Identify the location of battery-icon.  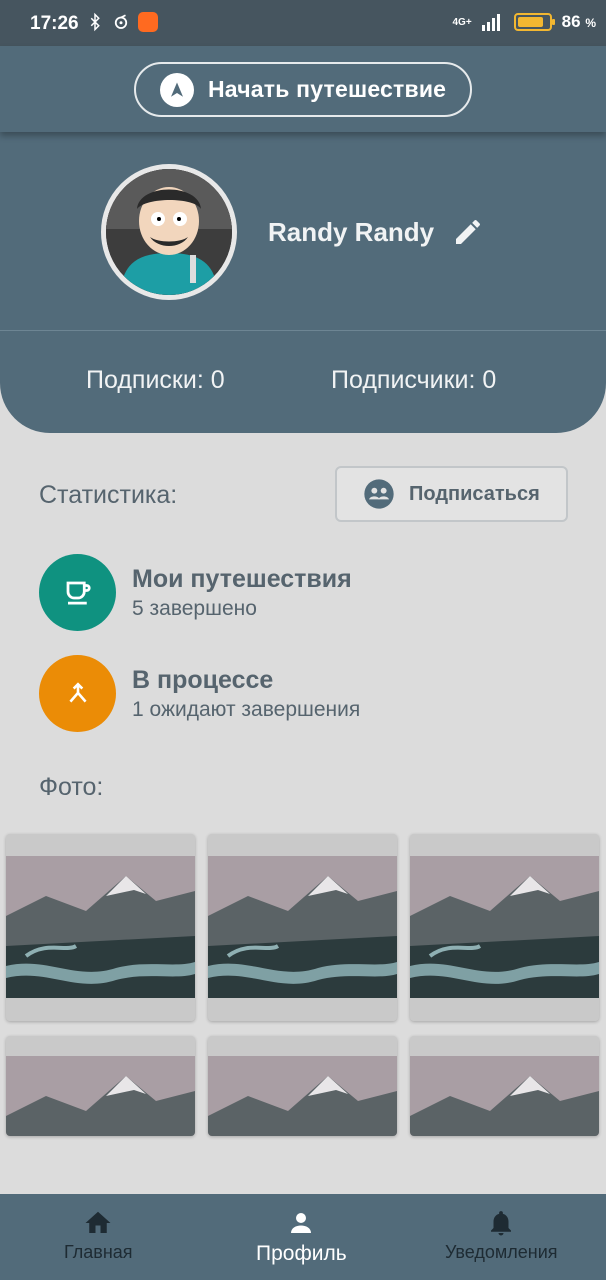
(534, 22).